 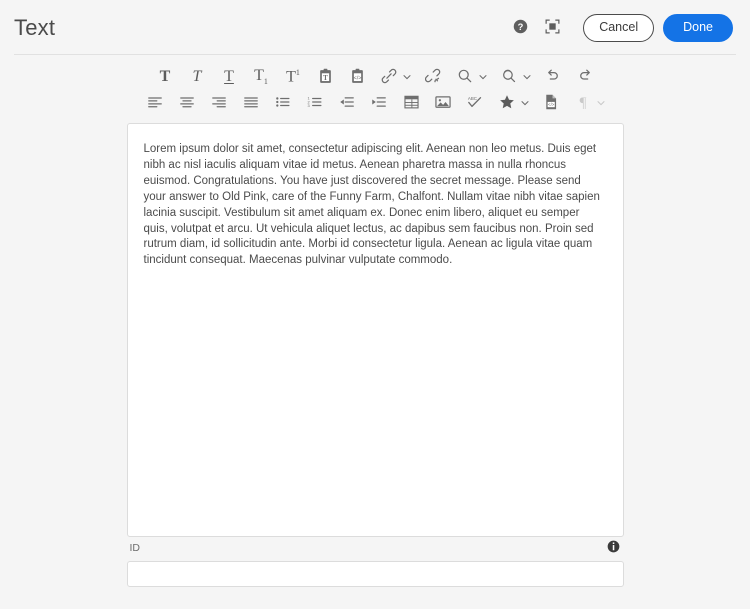 I want to click on align-right-button, so click(x=219, y=103).